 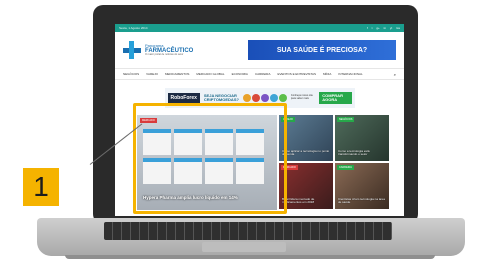 I want to click on card-tag: CARREIRA, so click(x=345, y=167).